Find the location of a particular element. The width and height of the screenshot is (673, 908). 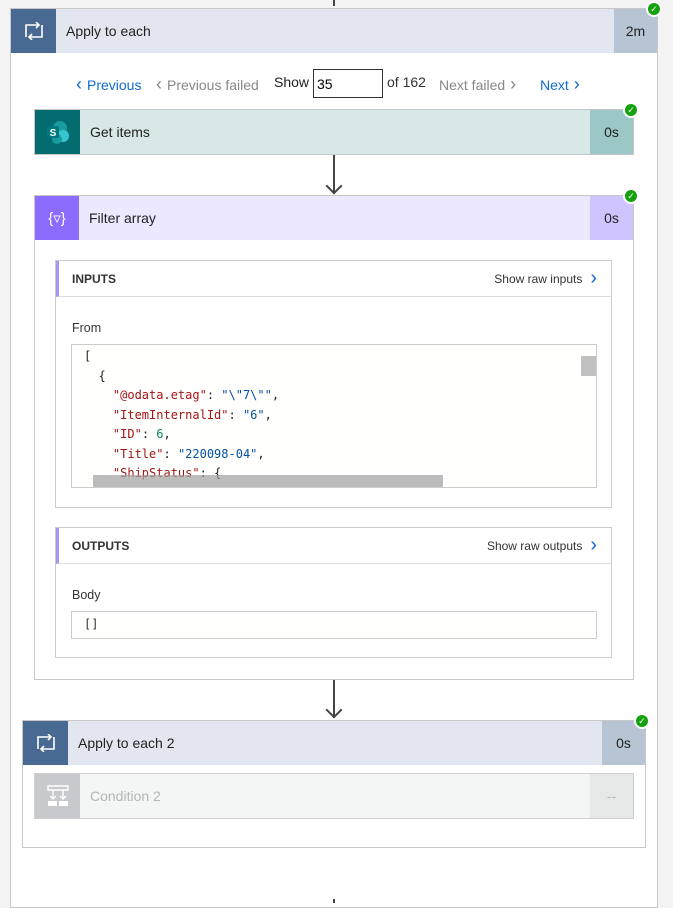

previous-failed-label: Previous failed is located at coordinates (213, 84).